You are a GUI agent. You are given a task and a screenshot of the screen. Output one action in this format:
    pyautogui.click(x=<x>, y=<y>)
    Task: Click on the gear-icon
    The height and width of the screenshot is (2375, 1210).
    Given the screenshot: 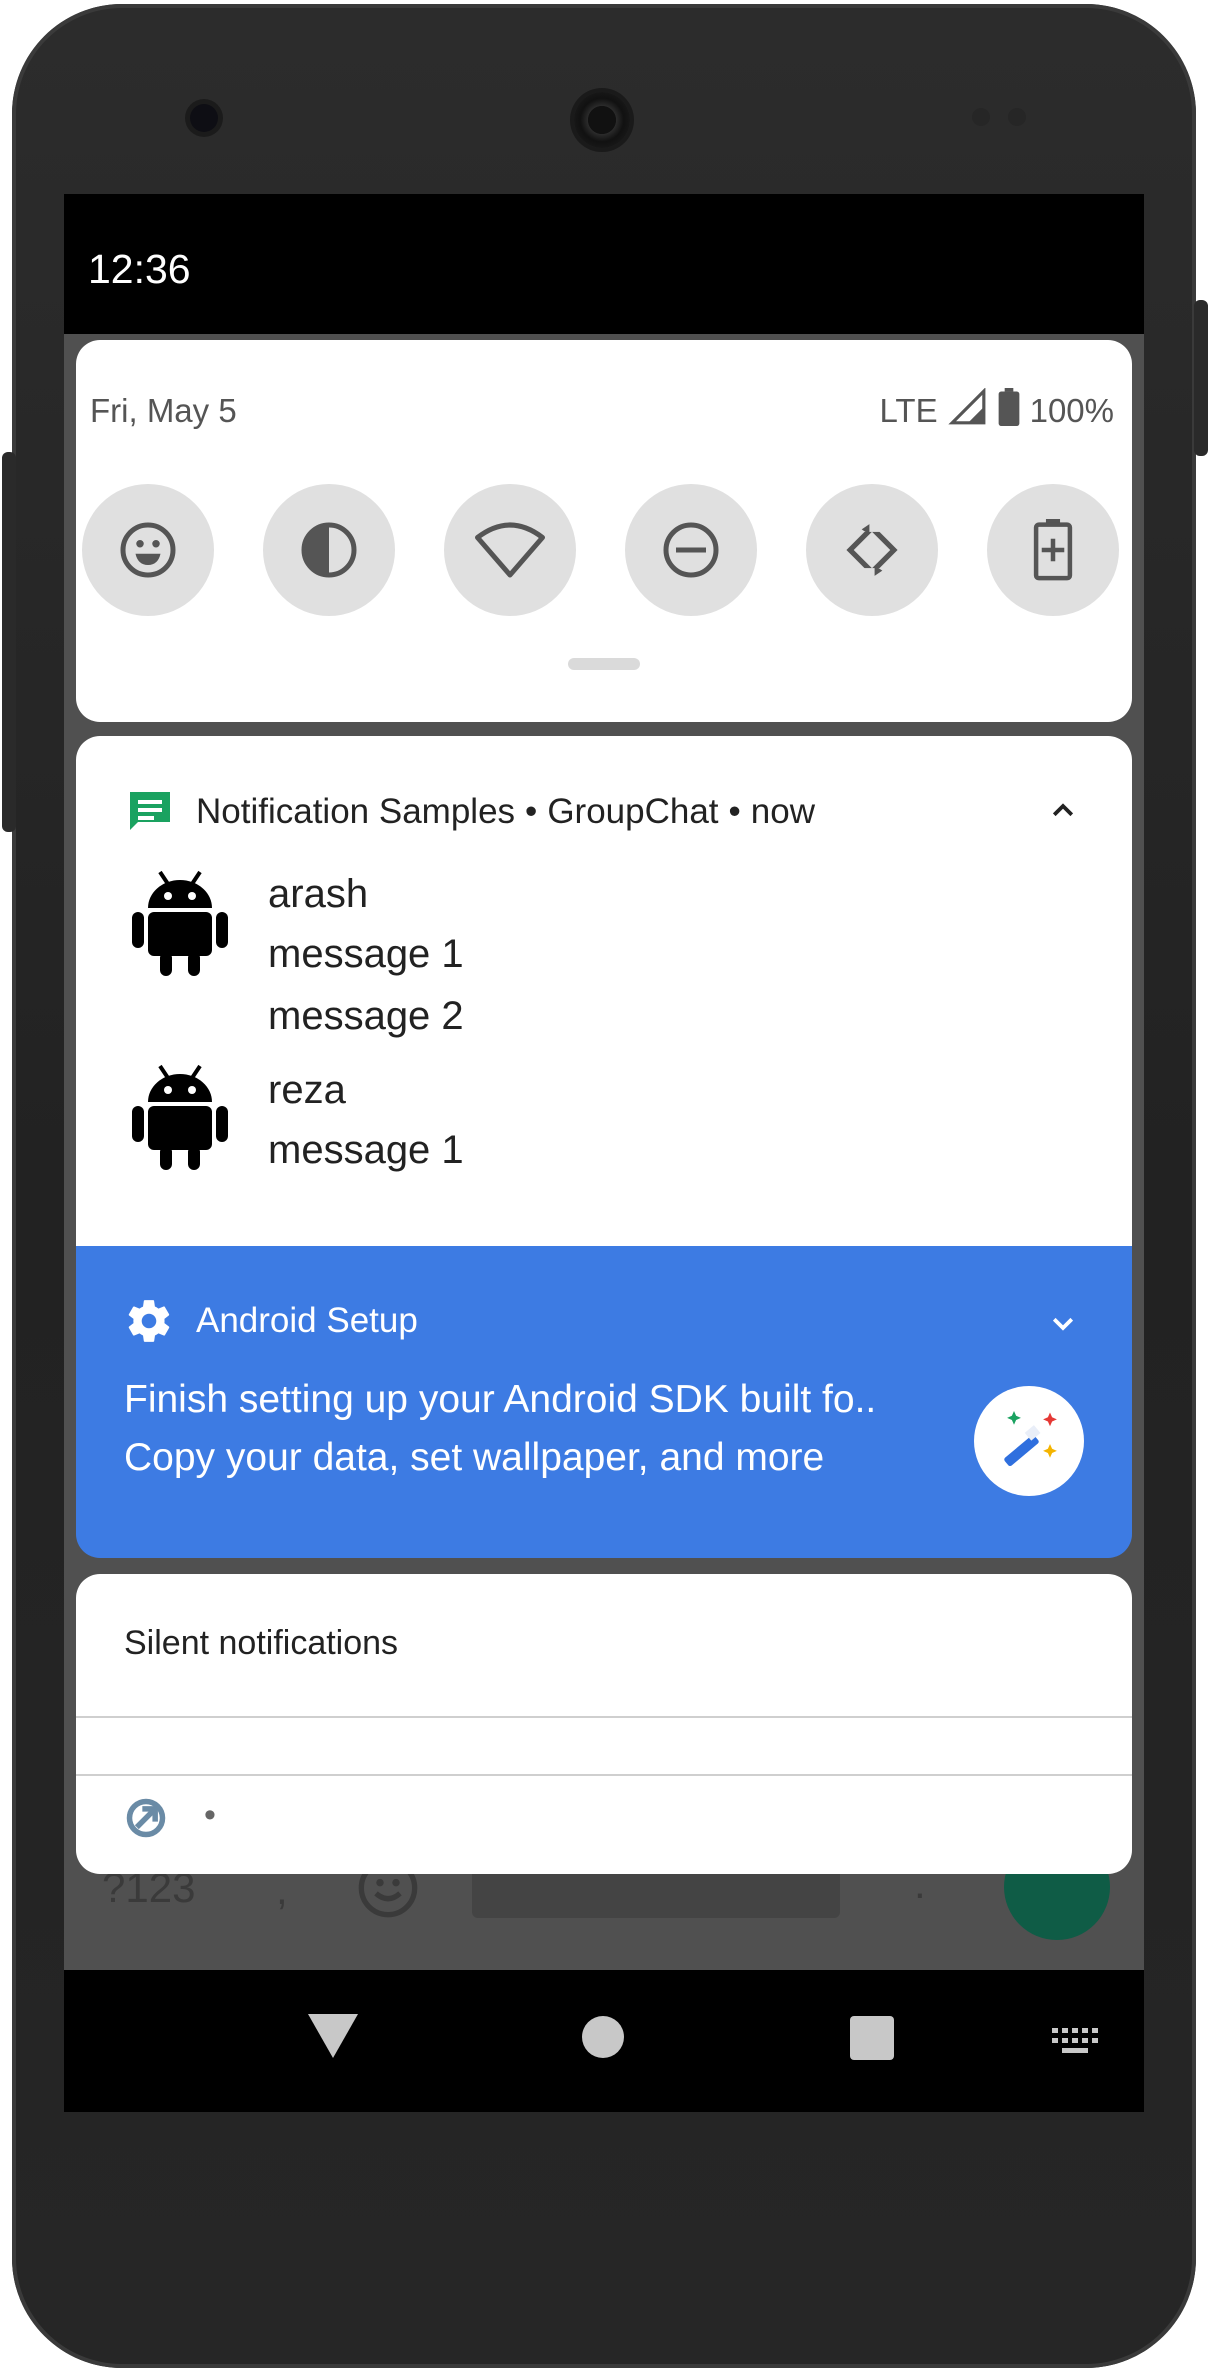 What is the action you would take?
    pyautogui.click(x=149, y=1323)
    